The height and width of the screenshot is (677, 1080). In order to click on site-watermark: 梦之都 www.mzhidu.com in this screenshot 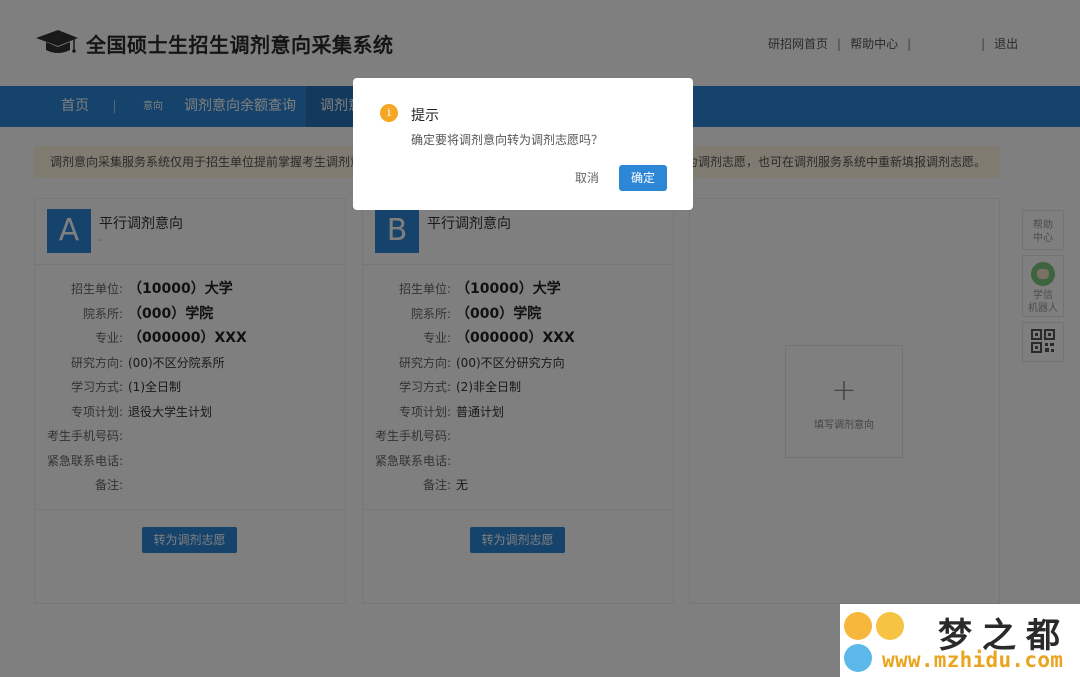, I will do `click(960, 640)`.